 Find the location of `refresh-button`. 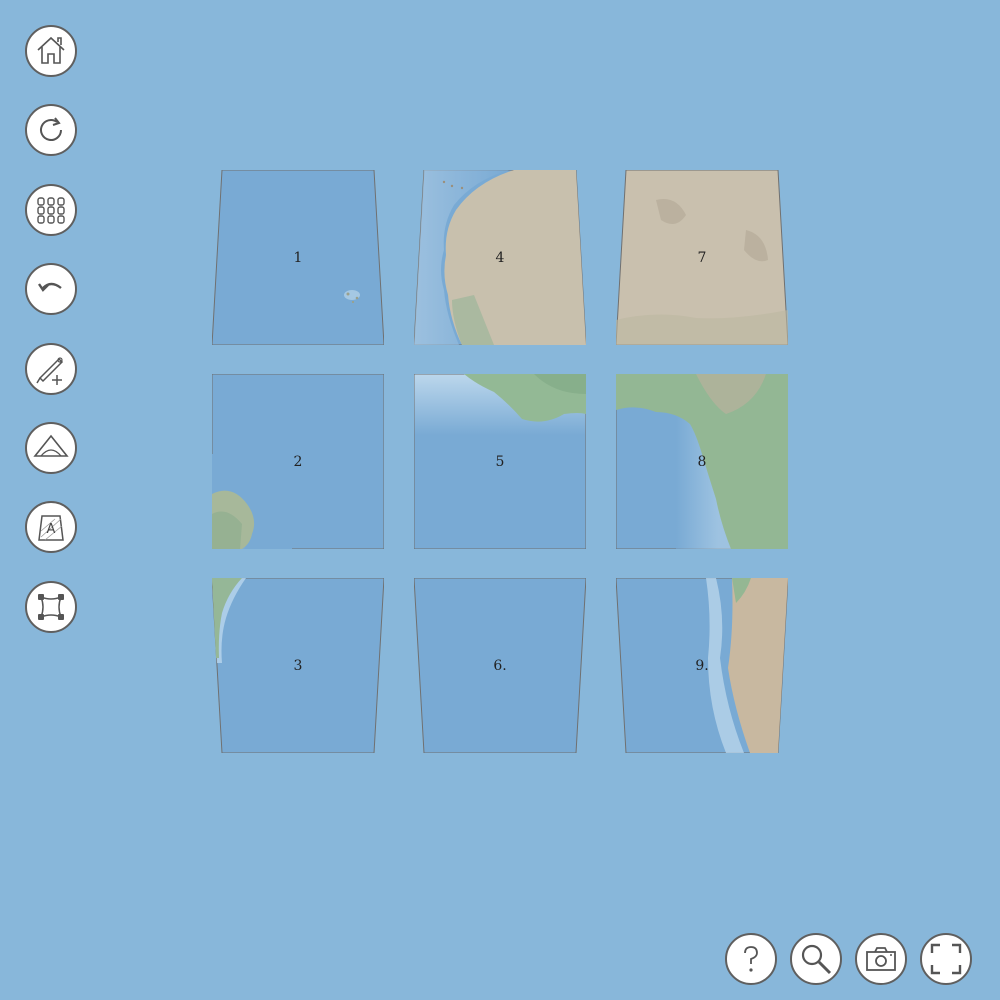

refresh-button is located at coordinates (51, 130).